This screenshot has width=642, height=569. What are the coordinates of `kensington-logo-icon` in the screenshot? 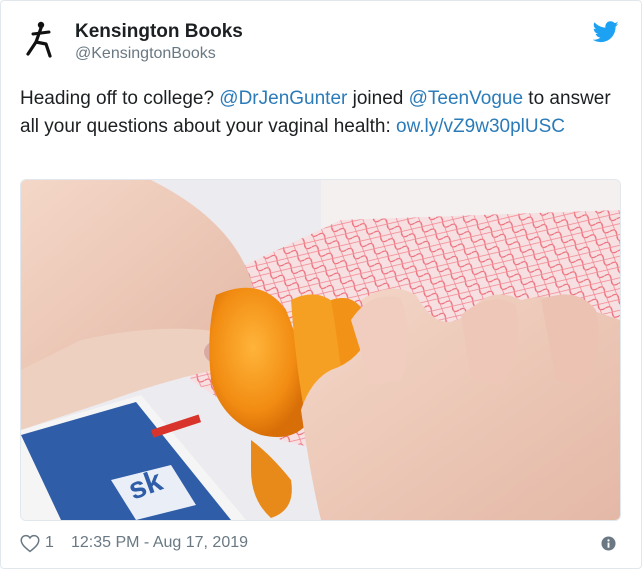 It's located at (39, 39).